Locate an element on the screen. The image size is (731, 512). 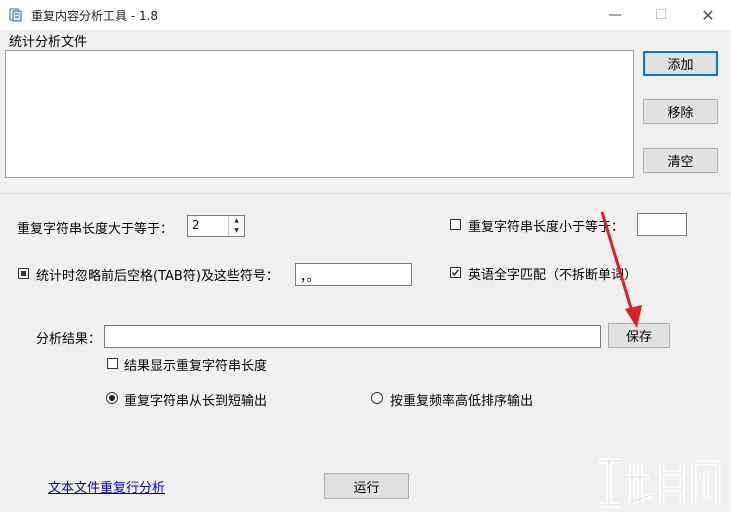
spin-up-icon: ▲ is located at coordinates (236, 221).